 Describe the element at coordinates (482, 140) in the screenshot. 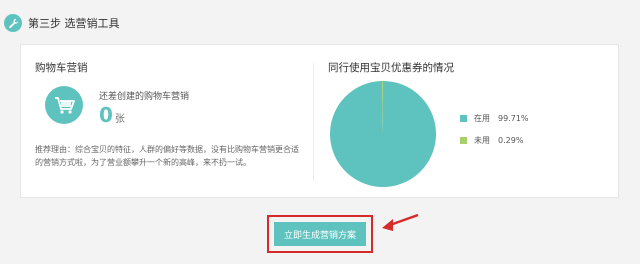

I see `legend-label-unused: 未用` at that location.